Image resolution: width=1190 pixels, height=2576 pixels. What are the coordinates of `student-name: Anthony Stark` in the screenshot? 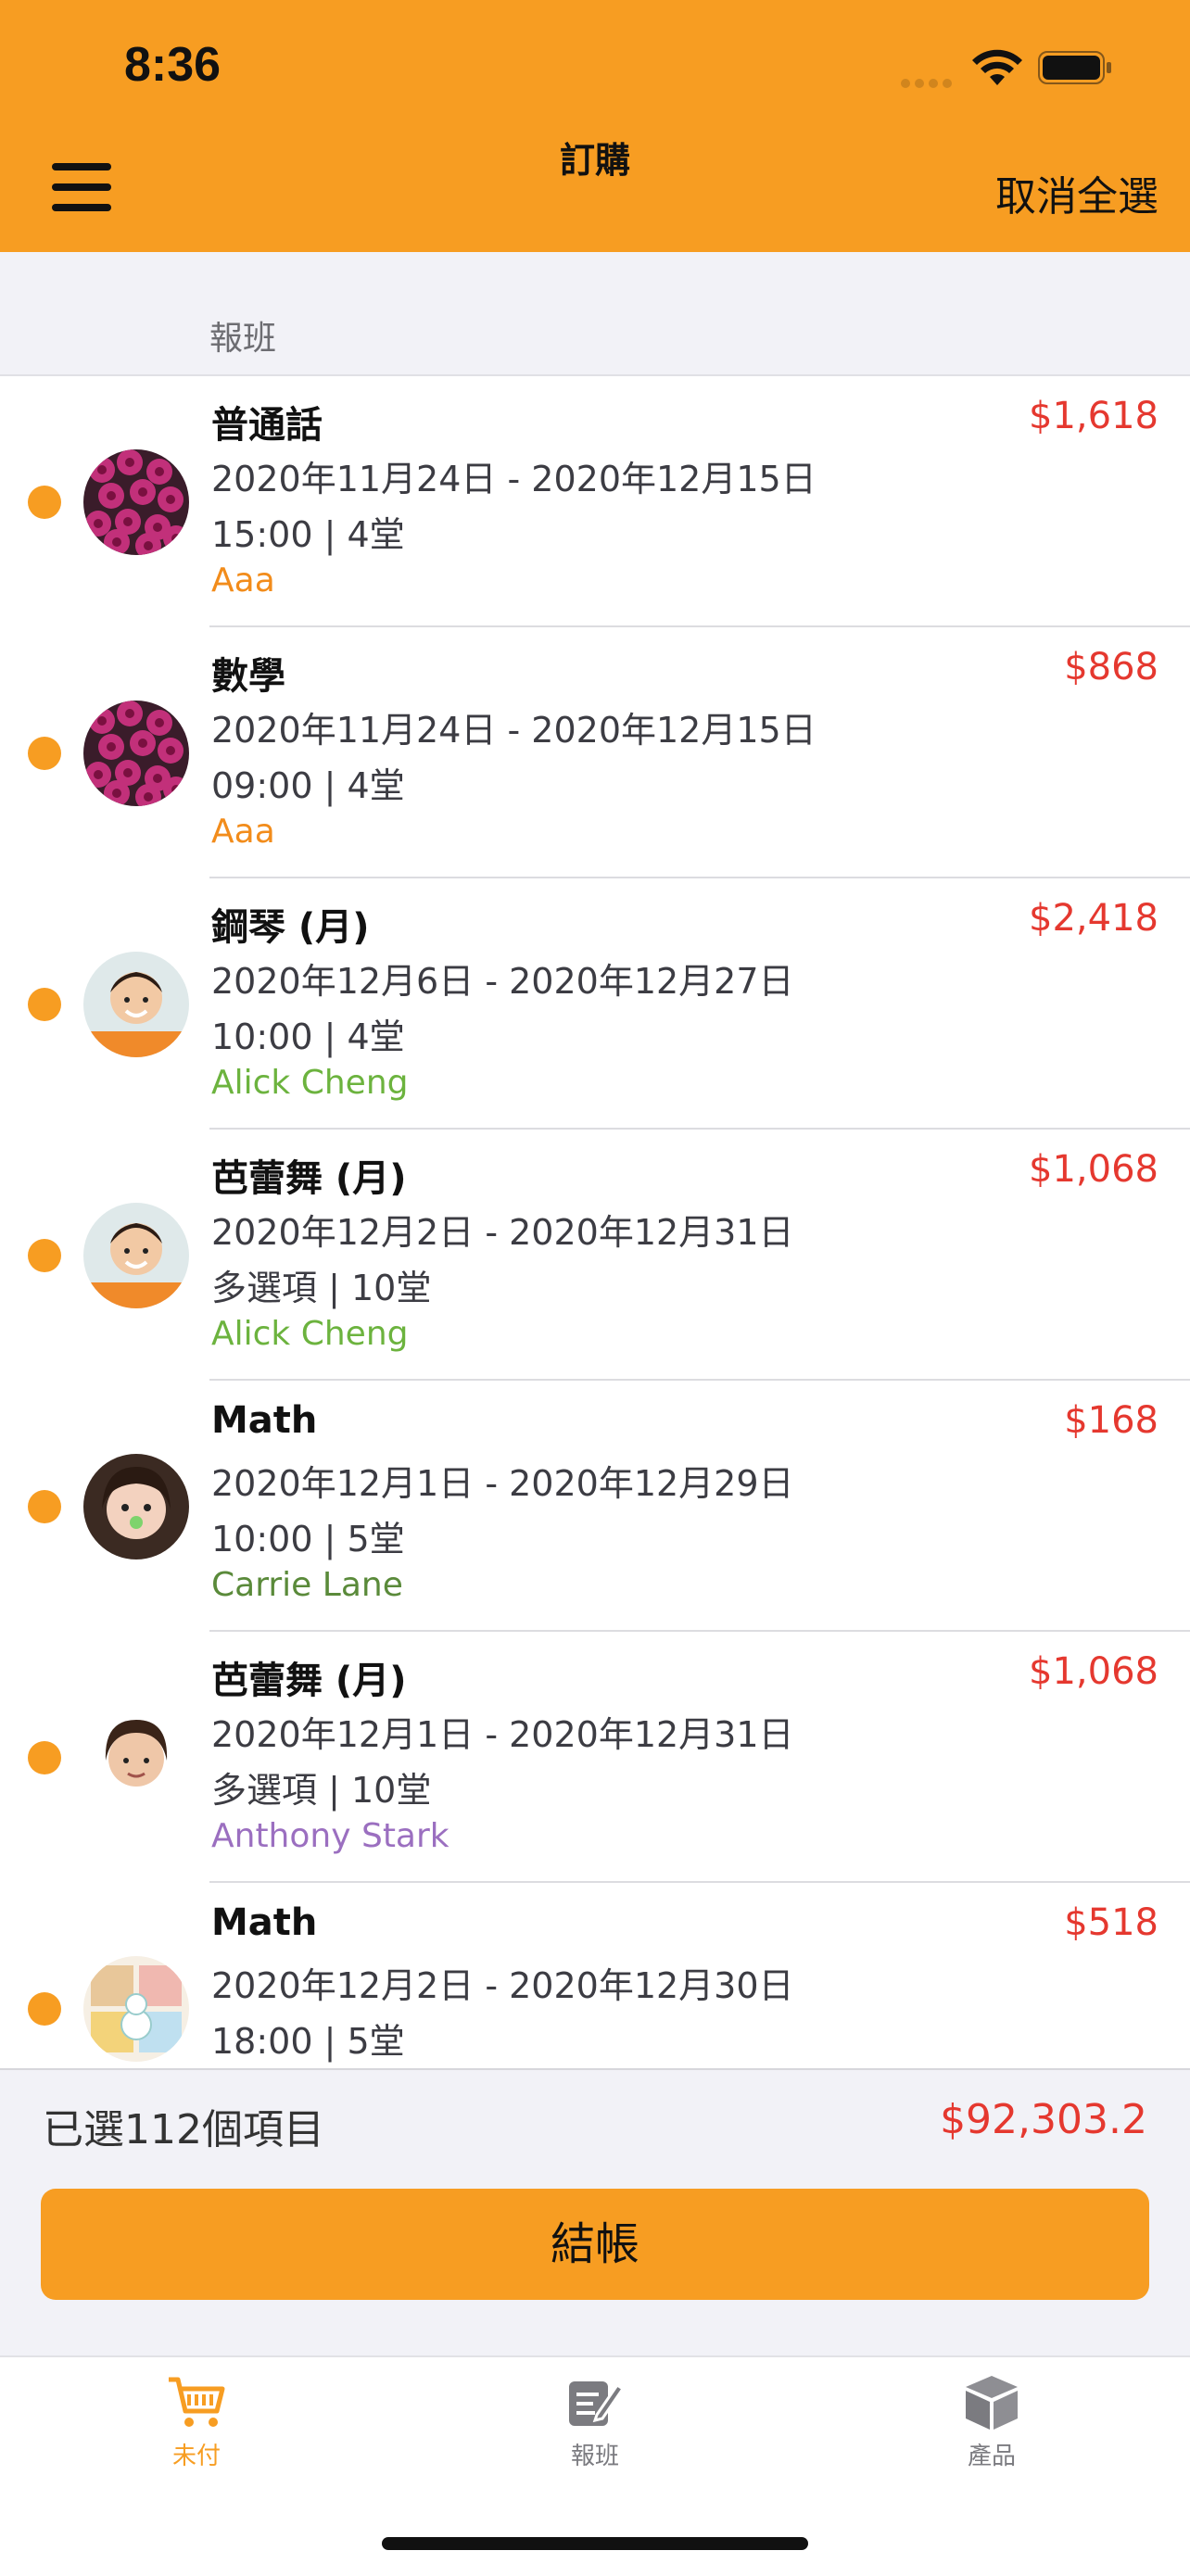 It's located at (330, 1836).